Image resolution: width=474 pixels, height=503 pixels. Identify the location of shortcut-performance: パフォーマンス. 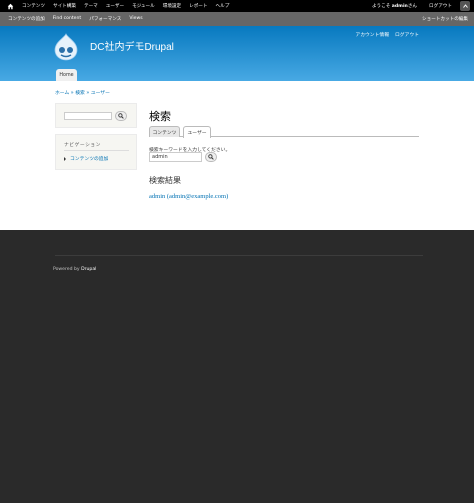
(105, 19).